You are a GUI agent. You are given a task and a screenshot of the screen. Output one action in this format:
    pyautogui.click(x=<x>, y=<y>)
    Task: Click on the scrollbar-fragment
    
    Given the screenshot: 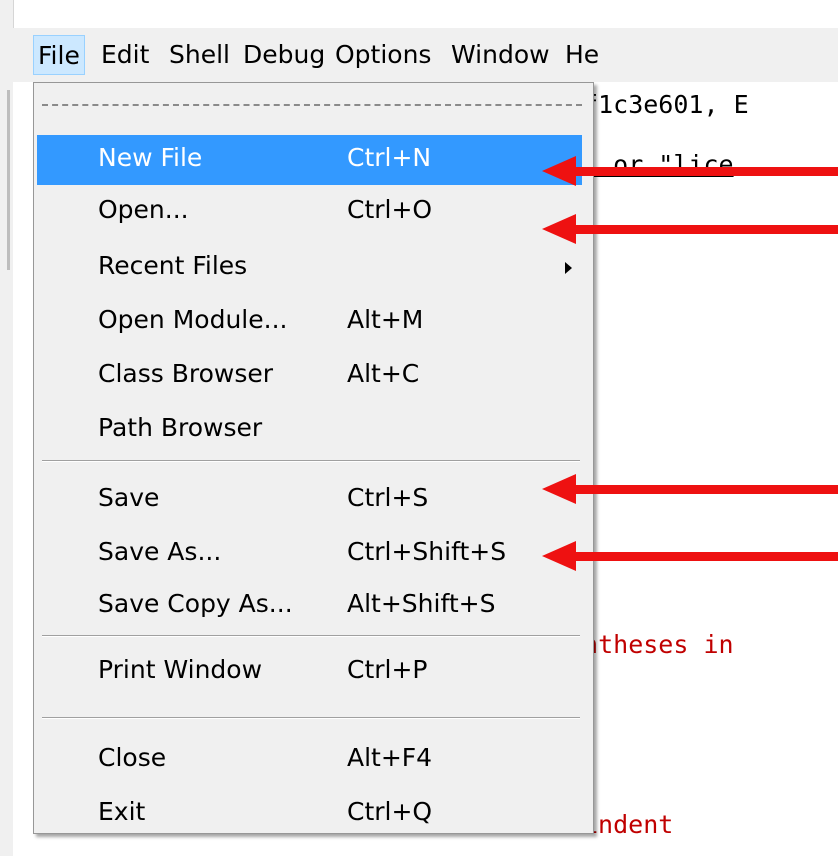 What is the action you would take?
    pyautogui.click(x=8, y=180)
    